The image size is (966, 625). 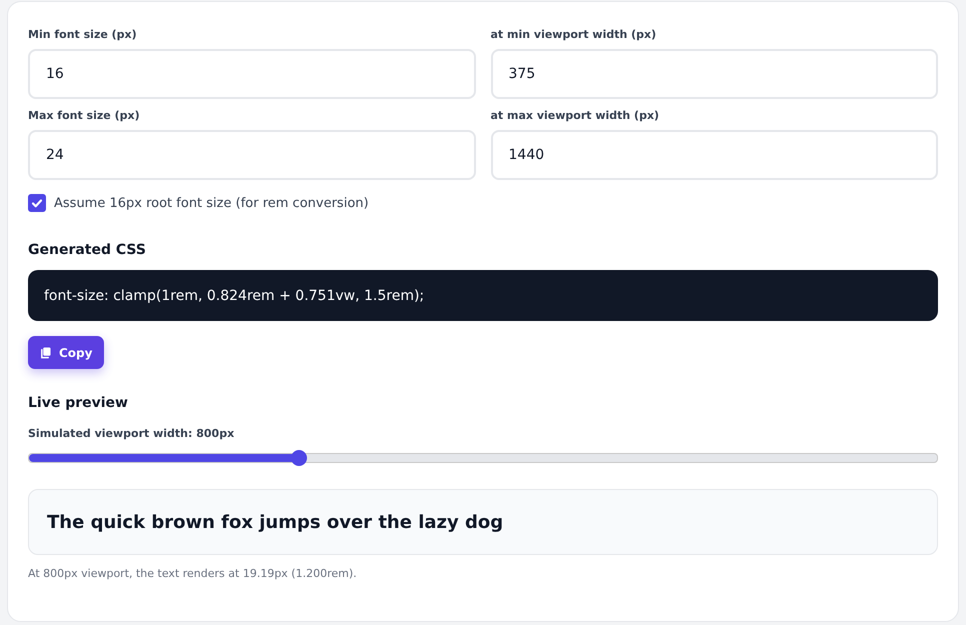 I want to click on slider-label: Simulated viewport width: 800px, so click(x=132, y=433).